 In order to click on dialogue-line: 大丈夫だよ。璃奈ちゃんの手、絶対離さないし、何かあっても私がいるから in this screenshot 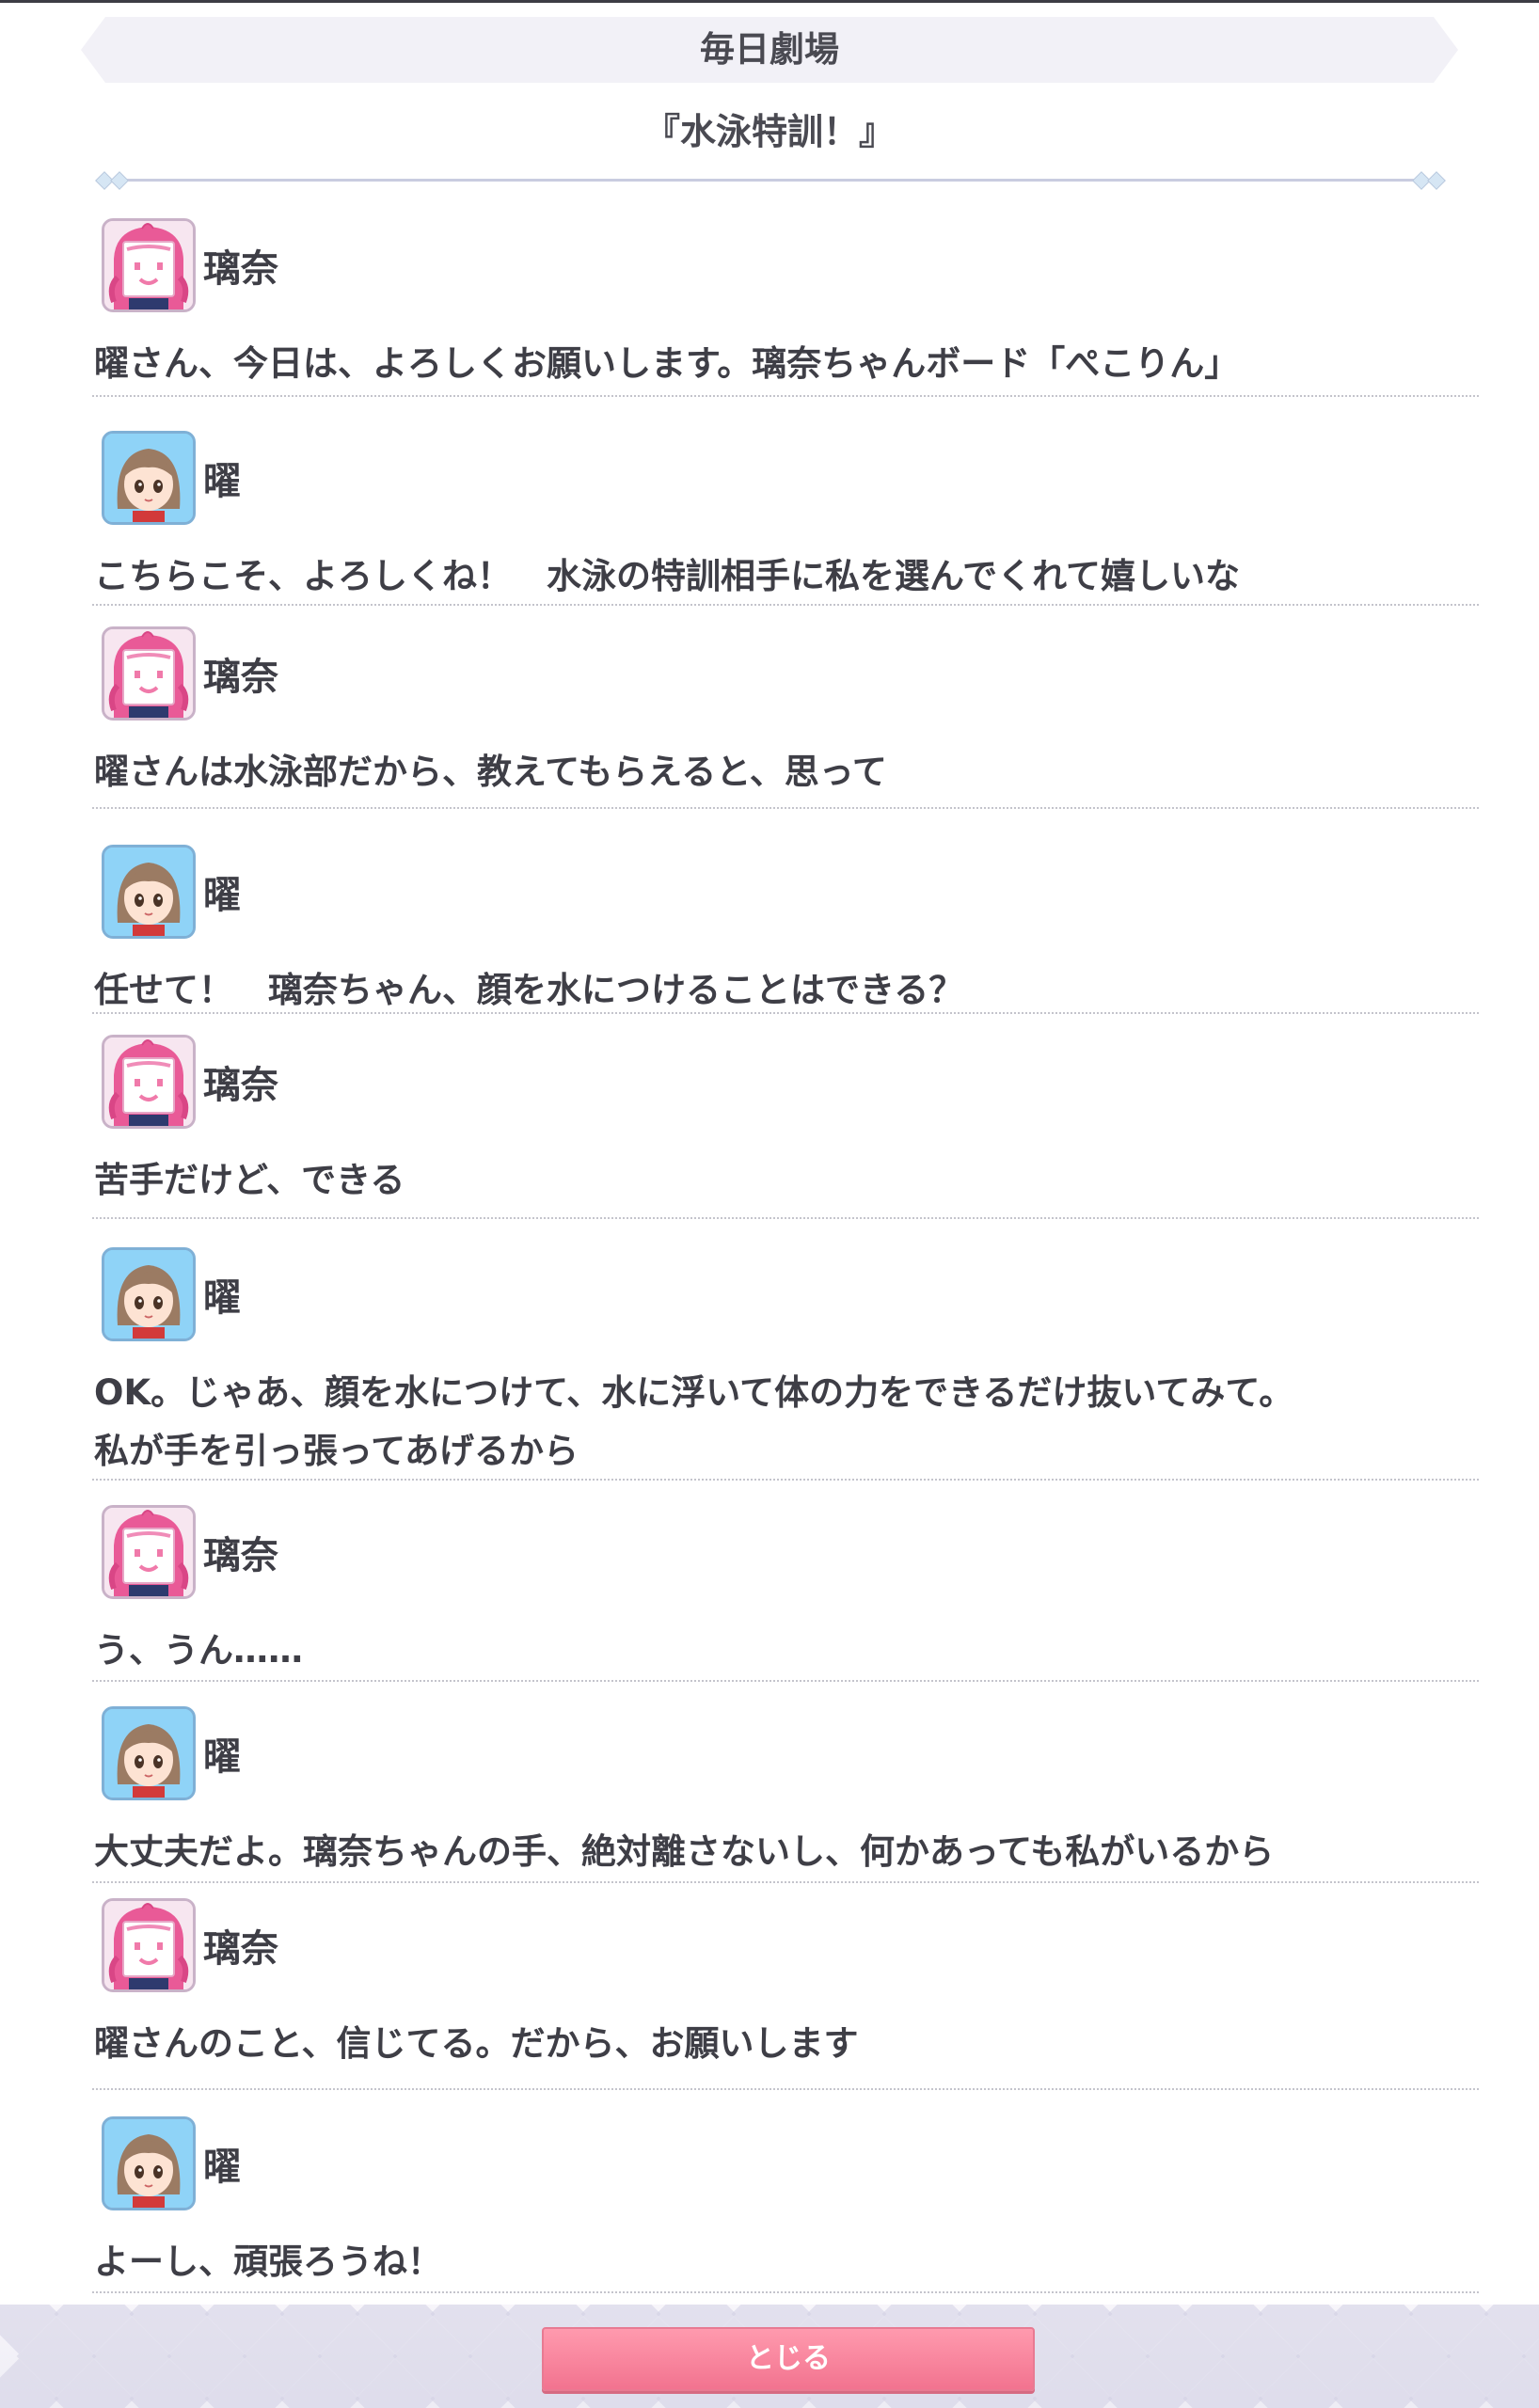, I will do `click(684, 1852)`.